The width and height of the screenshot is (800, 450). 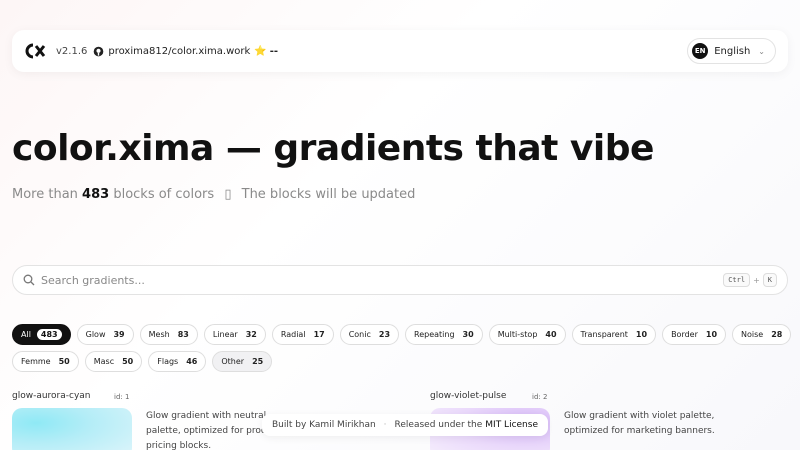 I want to click on filter-chip-mesh: Mesh 83, so click(x=168, y=334).